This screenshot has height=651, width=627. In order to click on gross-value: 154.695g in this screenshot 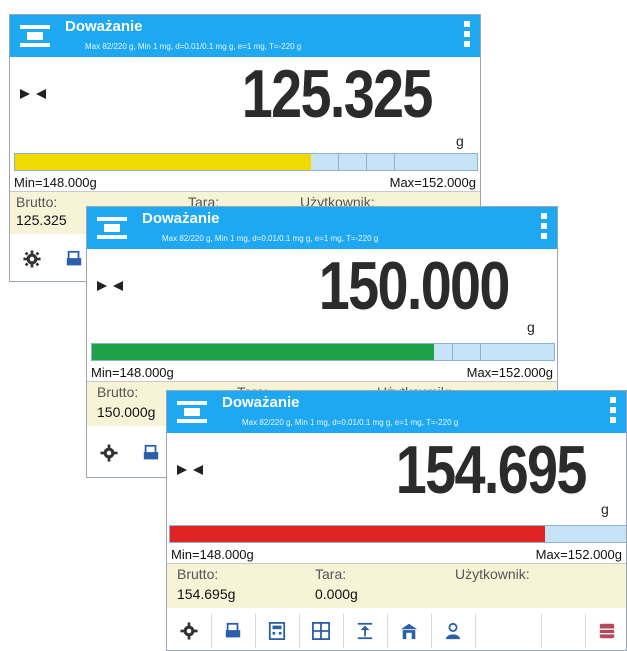, I will do `click(206, 594)`.